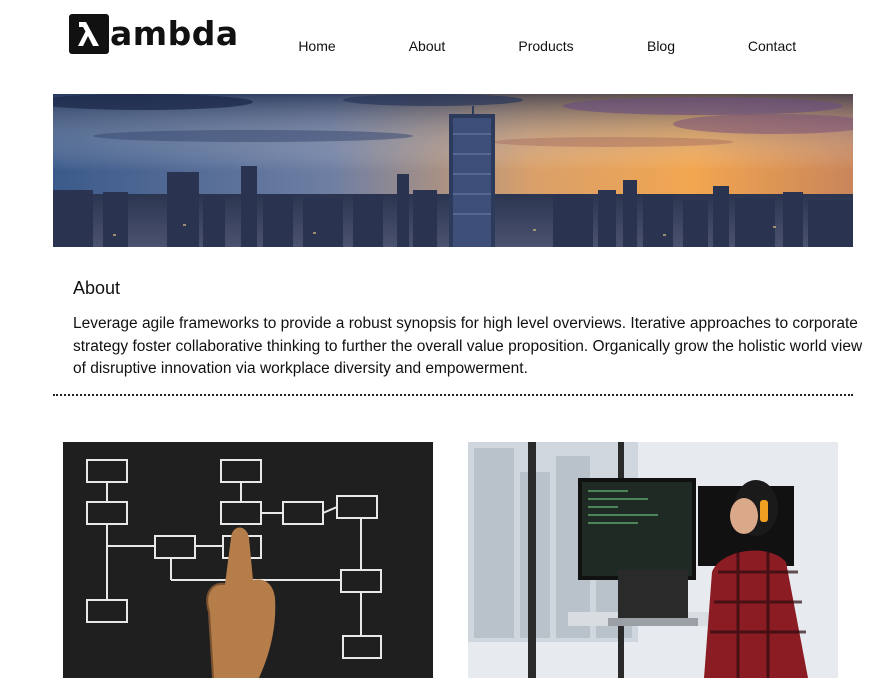  I want to click on main-nav: Home About Products Blog Contact, so click(444, 48).